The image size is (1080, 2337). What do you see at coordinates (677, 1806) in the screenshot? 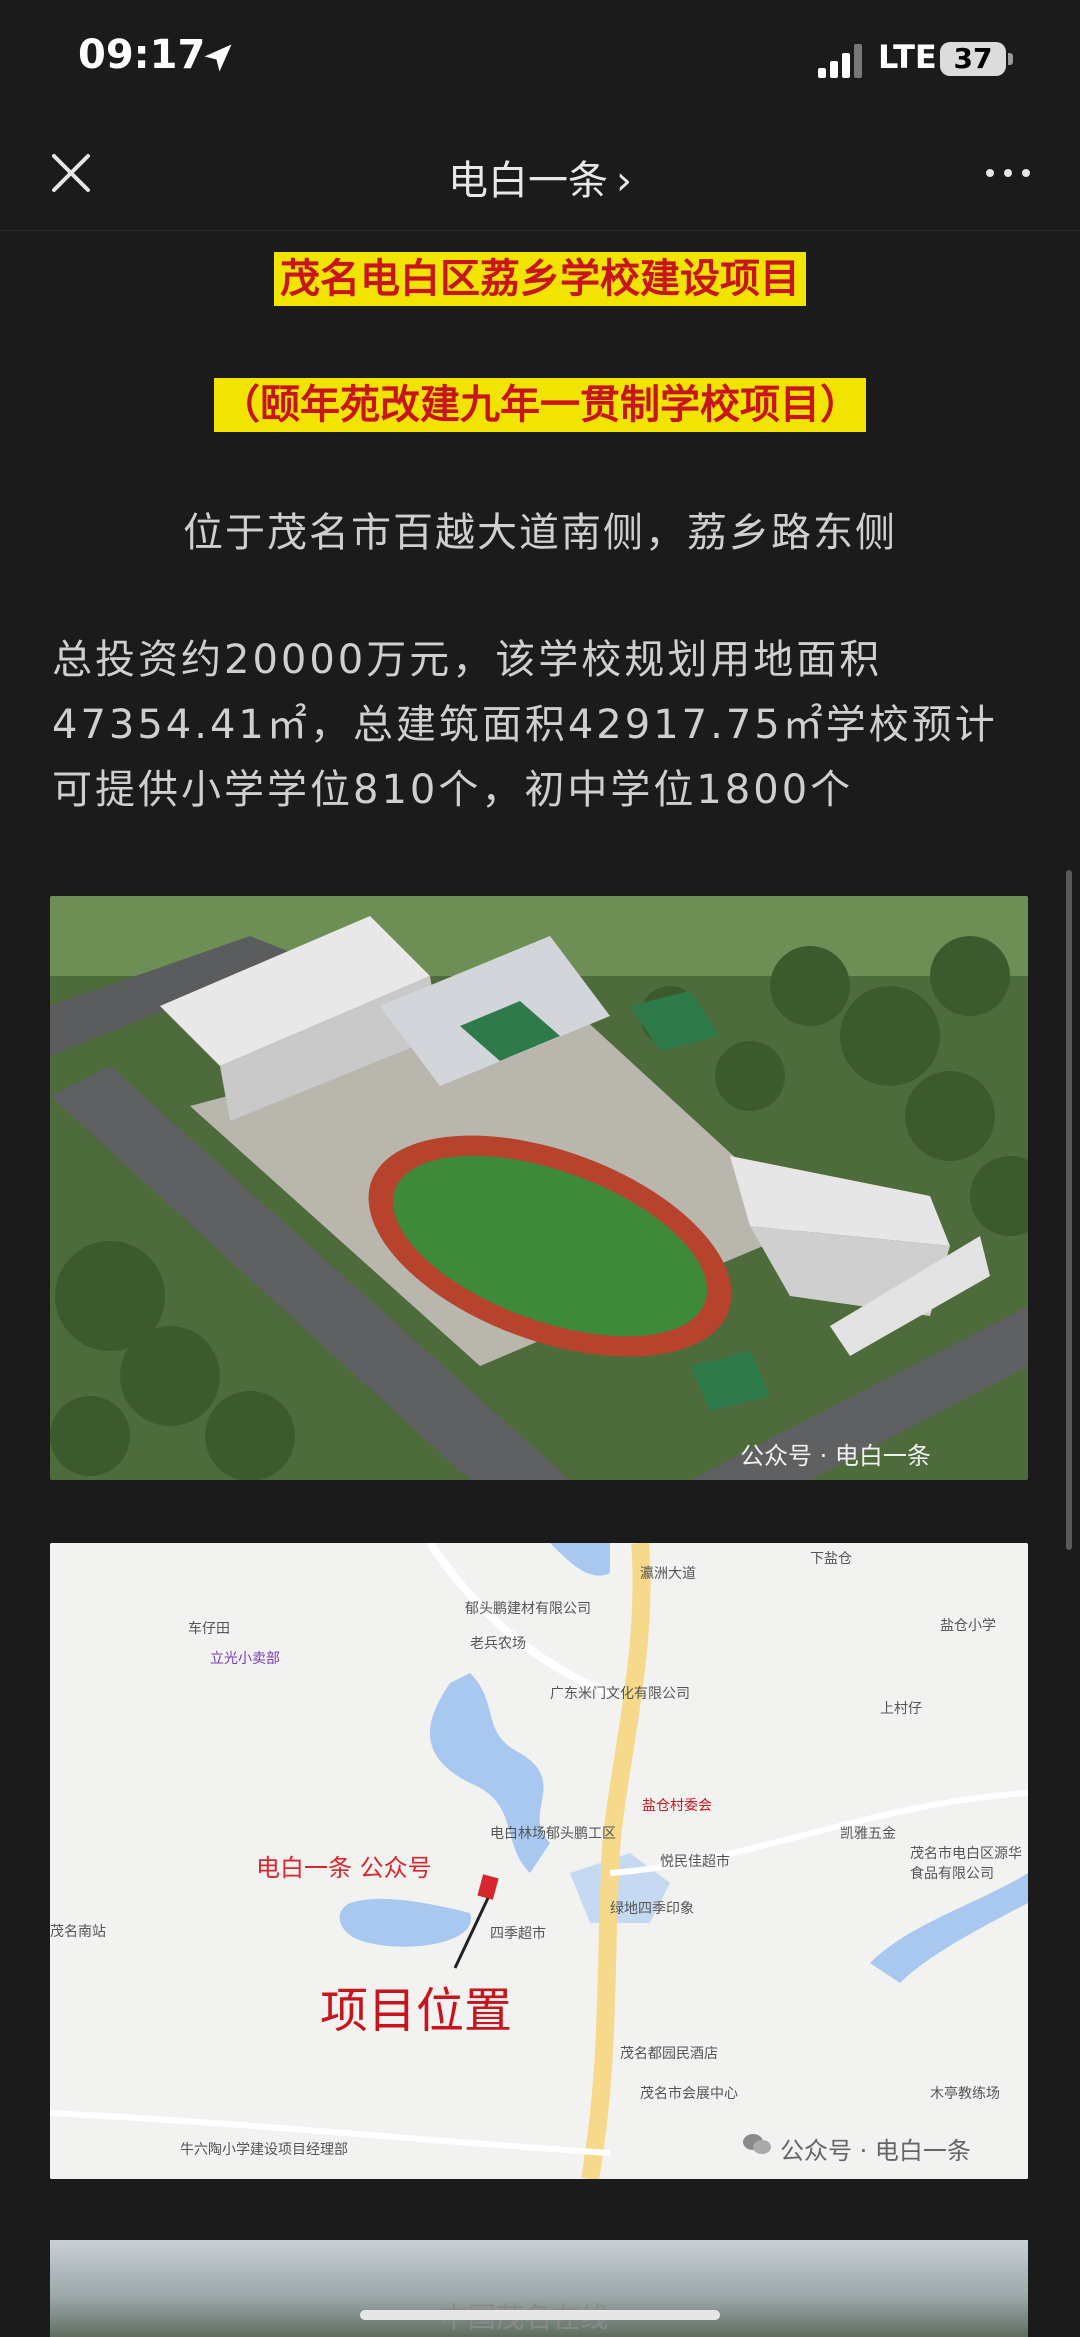
I see `map-place-6: 盐仓村委会` at bounding box center [677, 1806].